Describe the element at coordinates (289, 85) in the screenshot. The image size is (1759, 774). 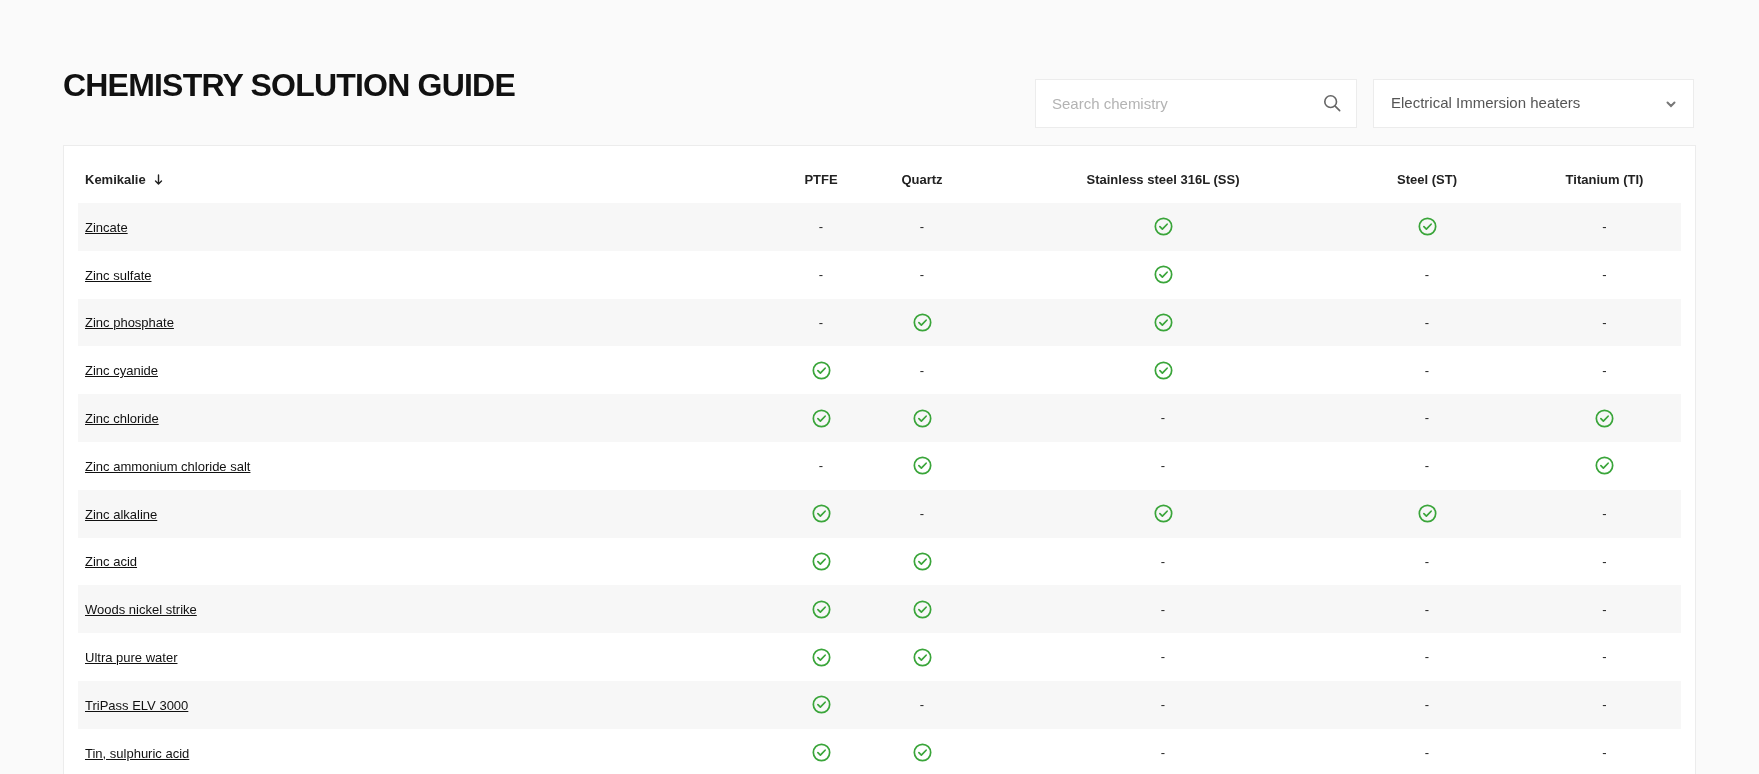
I see `page-title: CHEMISTRY SOLUTION GUIDE` at that location.